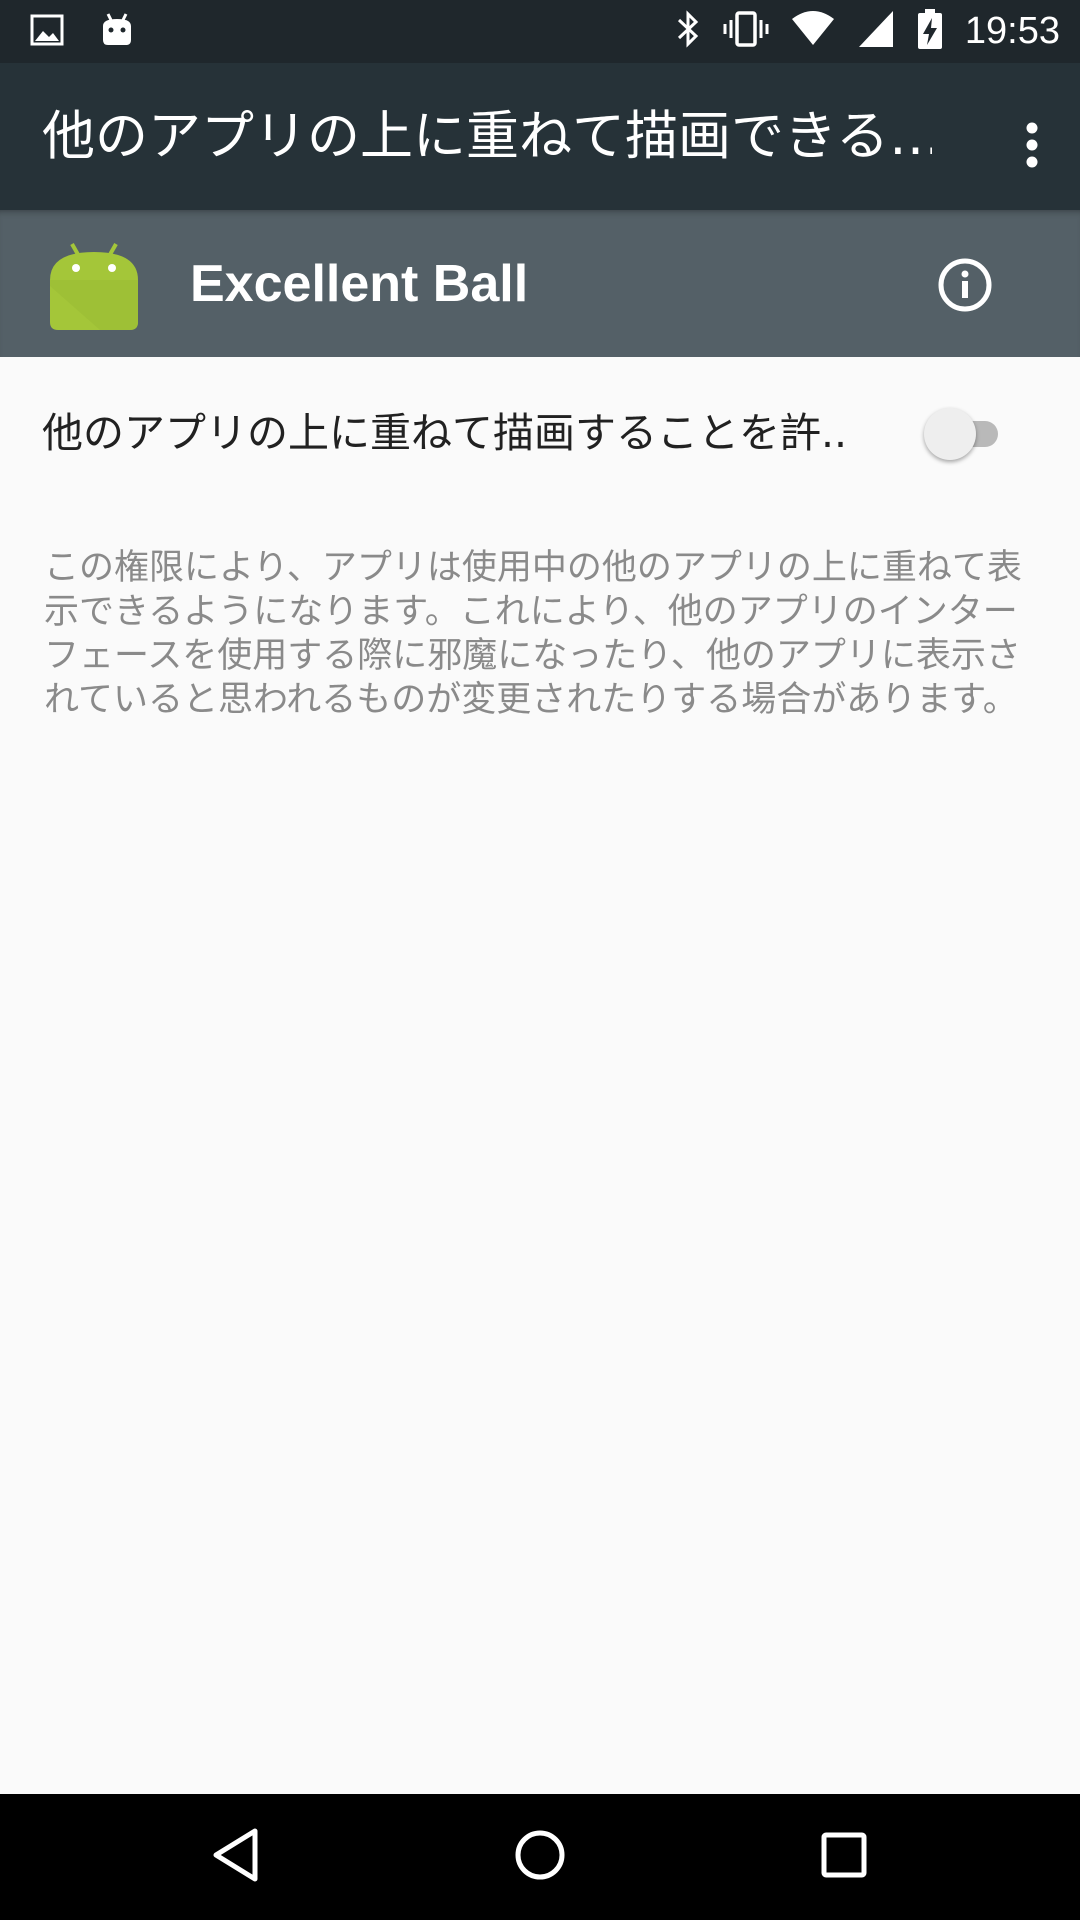 The image size is (1080, 1920). What do you see at coordinates (117, 32) in the screenshot?
I see `android-notification-icon` at bounding box center [117, 32].